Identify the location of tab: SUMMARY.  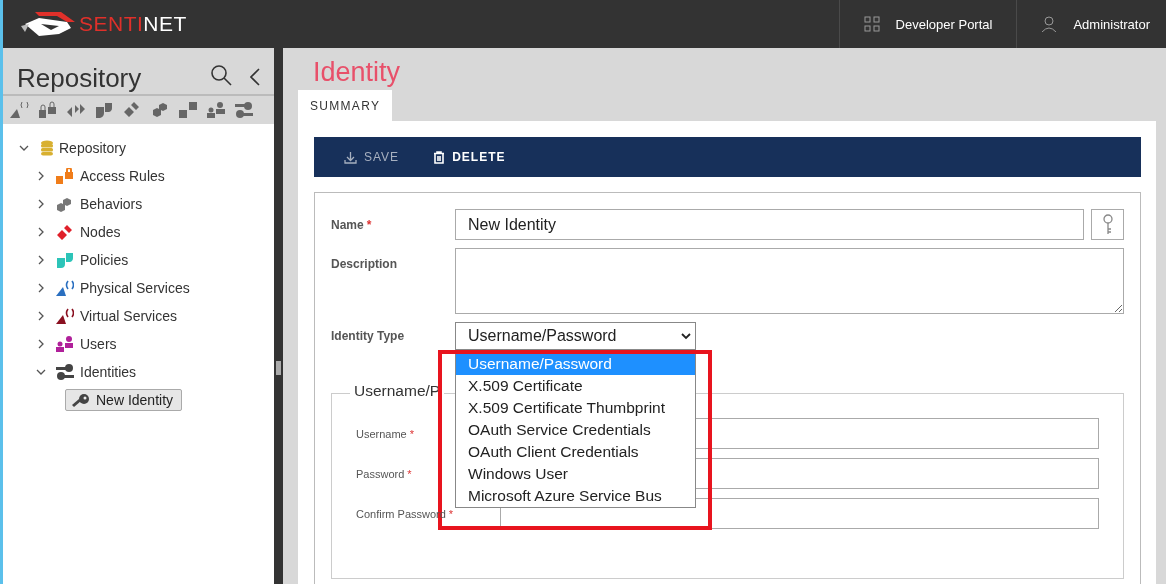
(345, 105).